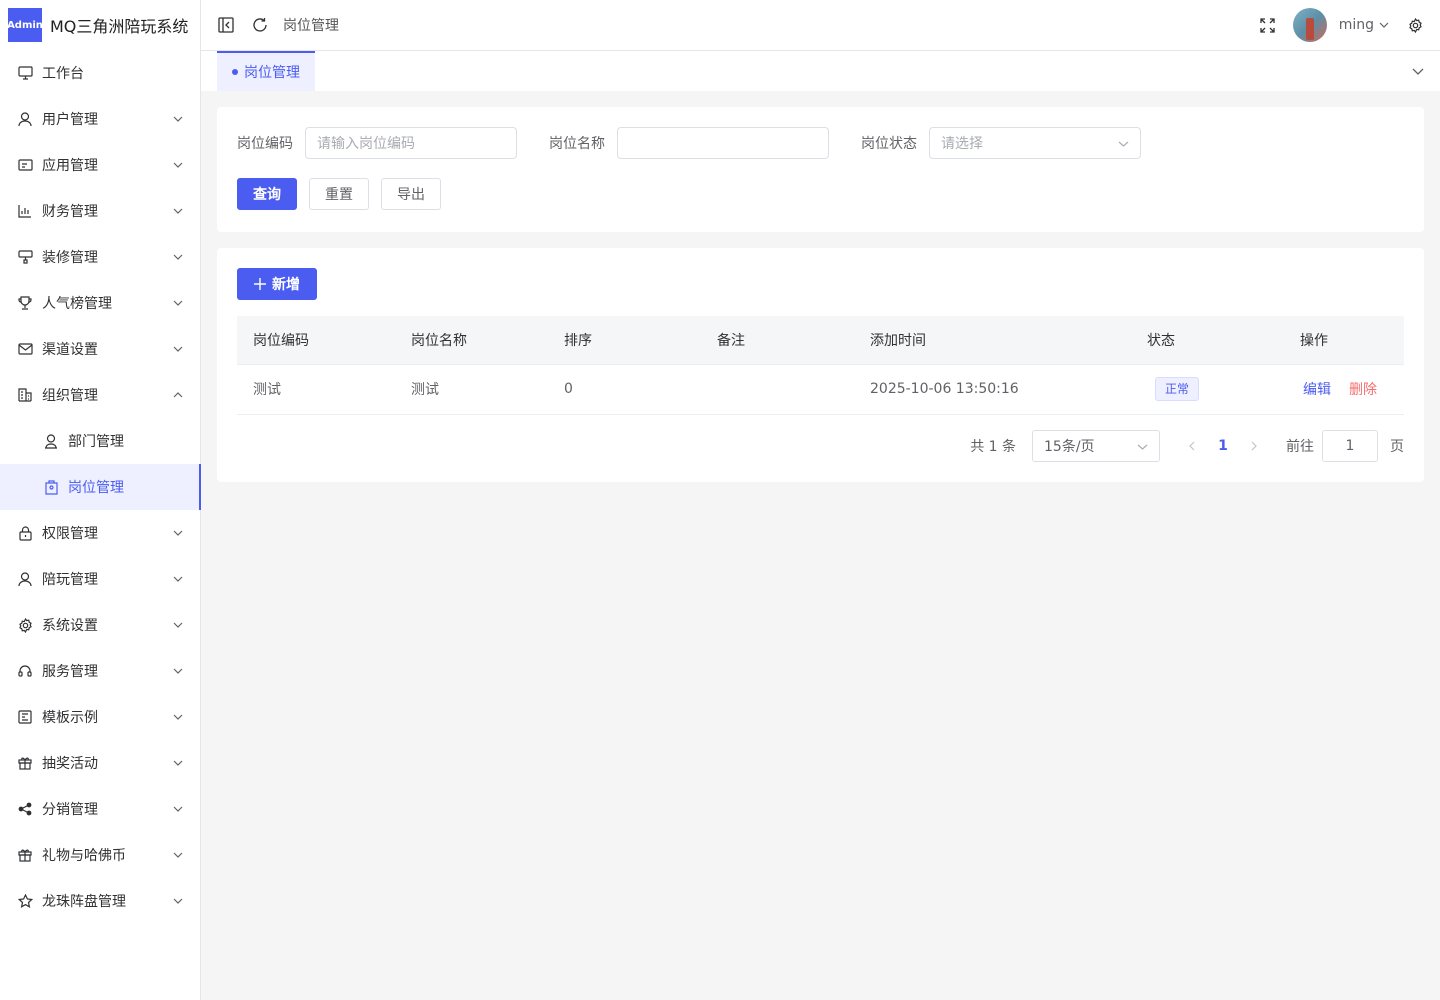  What do you see at coordinates (70, 212) in the screenshot?
I see `sidebar-item-label: 财务管理` at bounding box center [70, 212].